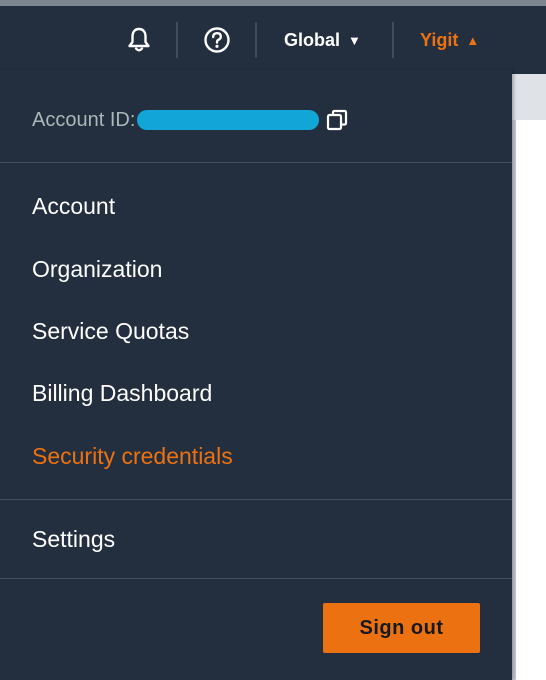  What do you see at coordinates (228, 120) in the screenshot?
I see `account-id-redacted` at bounding box center [228, 120].